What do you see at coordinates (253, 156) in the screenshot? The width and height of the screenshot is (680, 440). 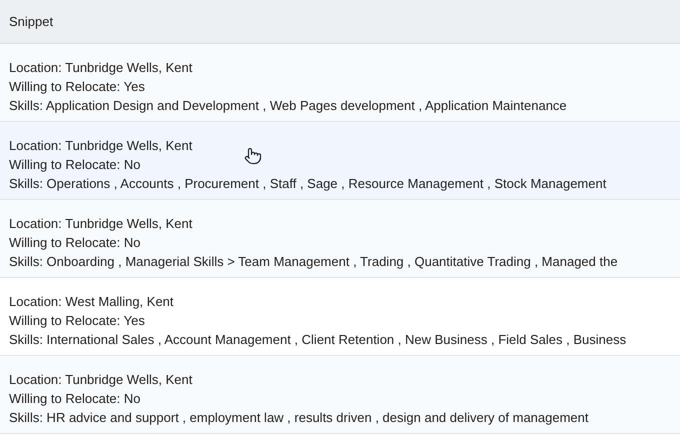 I see `hand-cursor-icon` at bounding box center [253, 156].